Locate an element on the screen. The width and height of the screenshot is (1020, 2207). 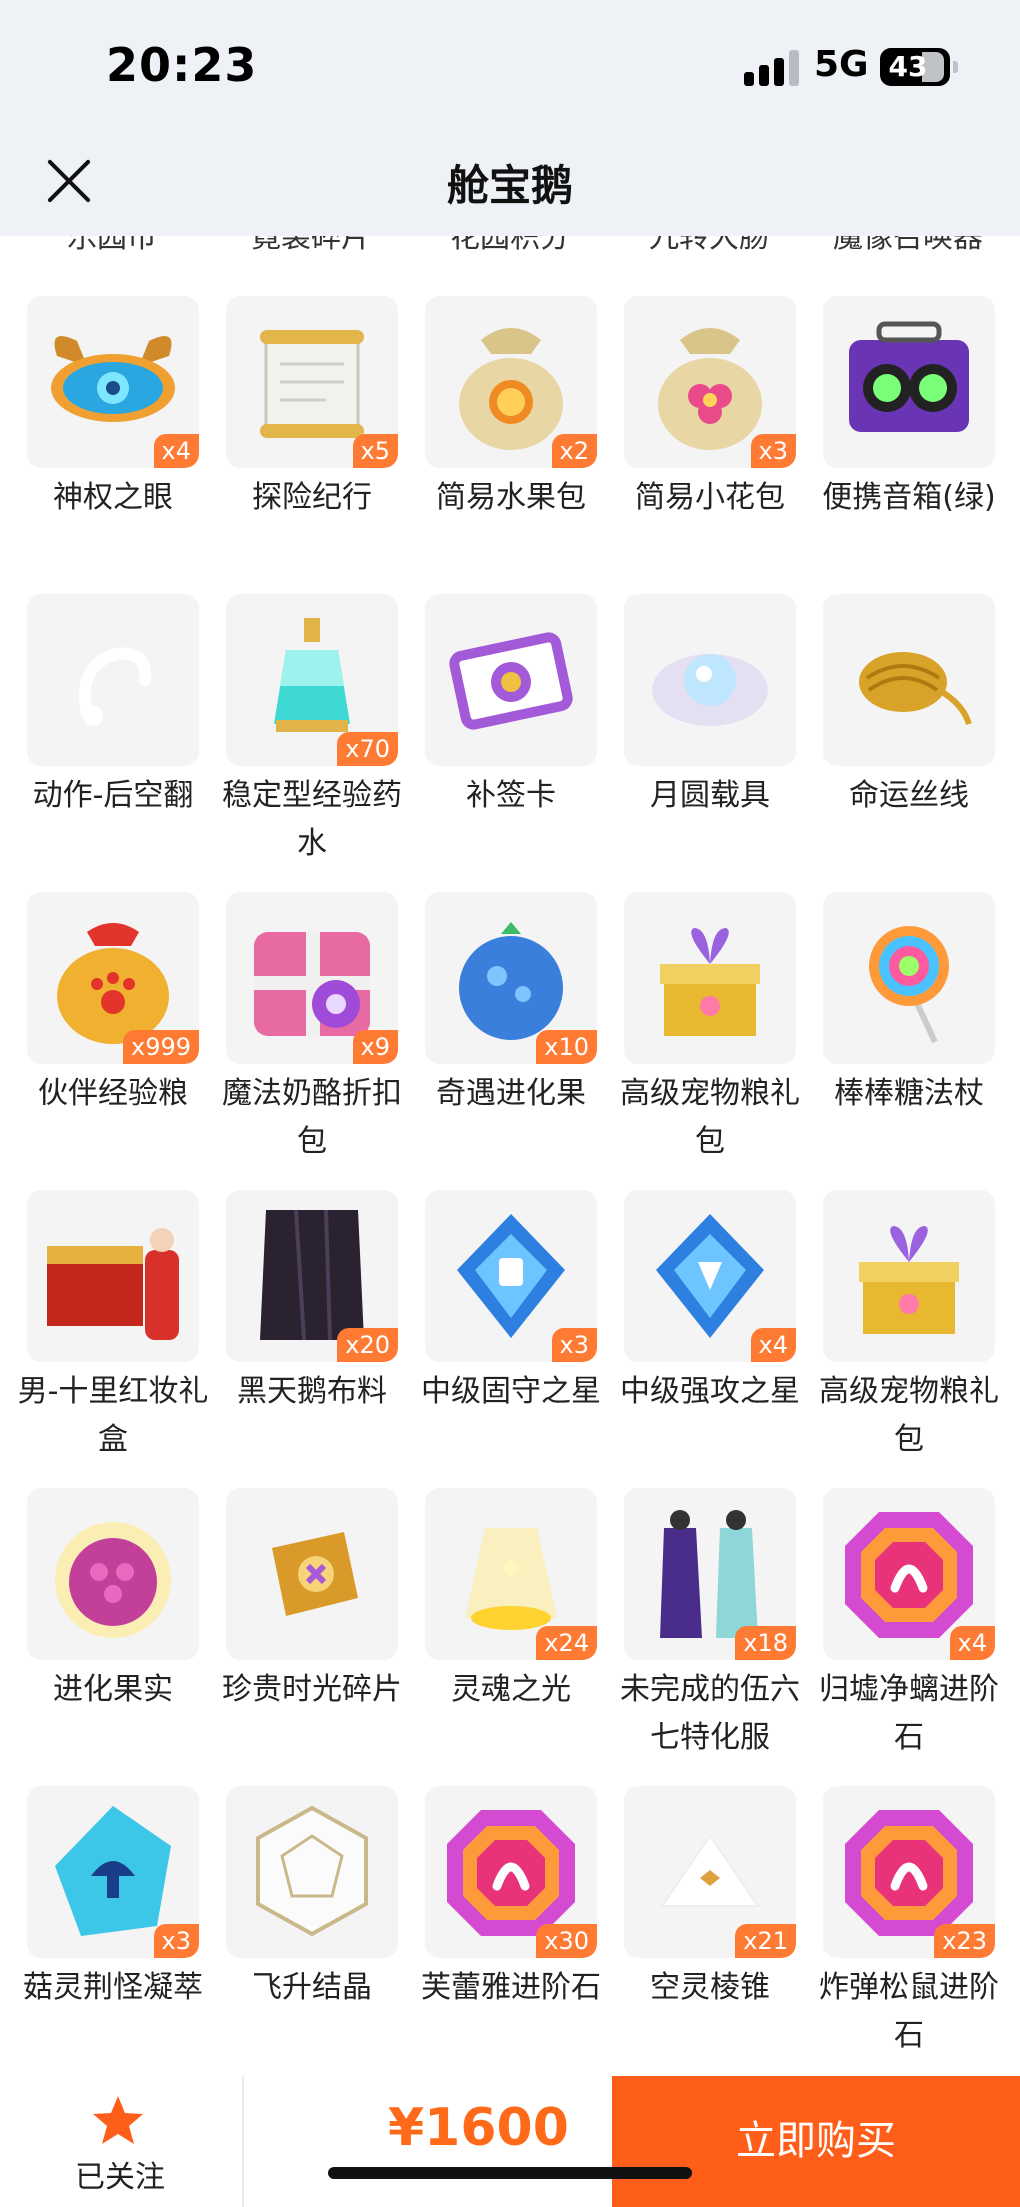
item-name: 中级强攻之星 is located at coordinates (710, 1391).